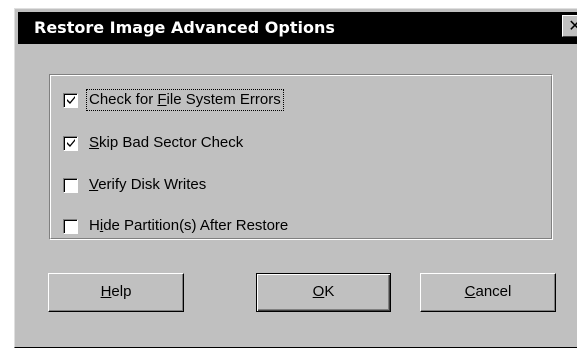 Image resolution: width=577 pixels, height=348 pixels. What do you see at coordinates (488, 292) in the screenshot?
I see `cancel-button: Cancel` at bounding box center [488, 292].